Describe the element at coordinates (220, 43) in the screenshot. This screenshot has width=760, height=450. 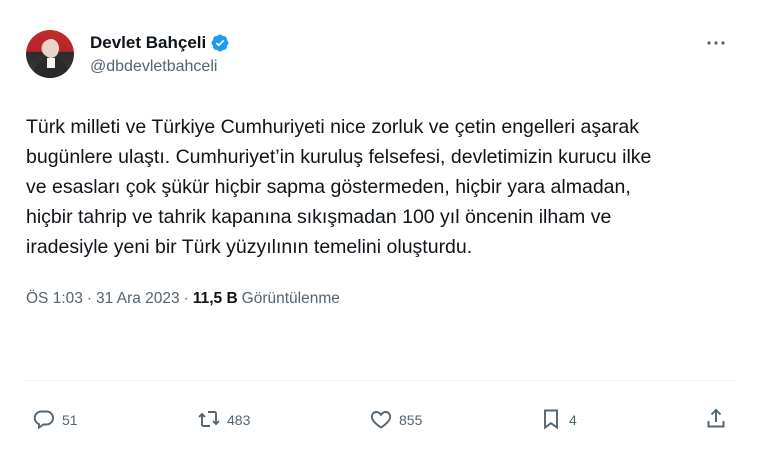
I see `verified-badge-icon` at that location.